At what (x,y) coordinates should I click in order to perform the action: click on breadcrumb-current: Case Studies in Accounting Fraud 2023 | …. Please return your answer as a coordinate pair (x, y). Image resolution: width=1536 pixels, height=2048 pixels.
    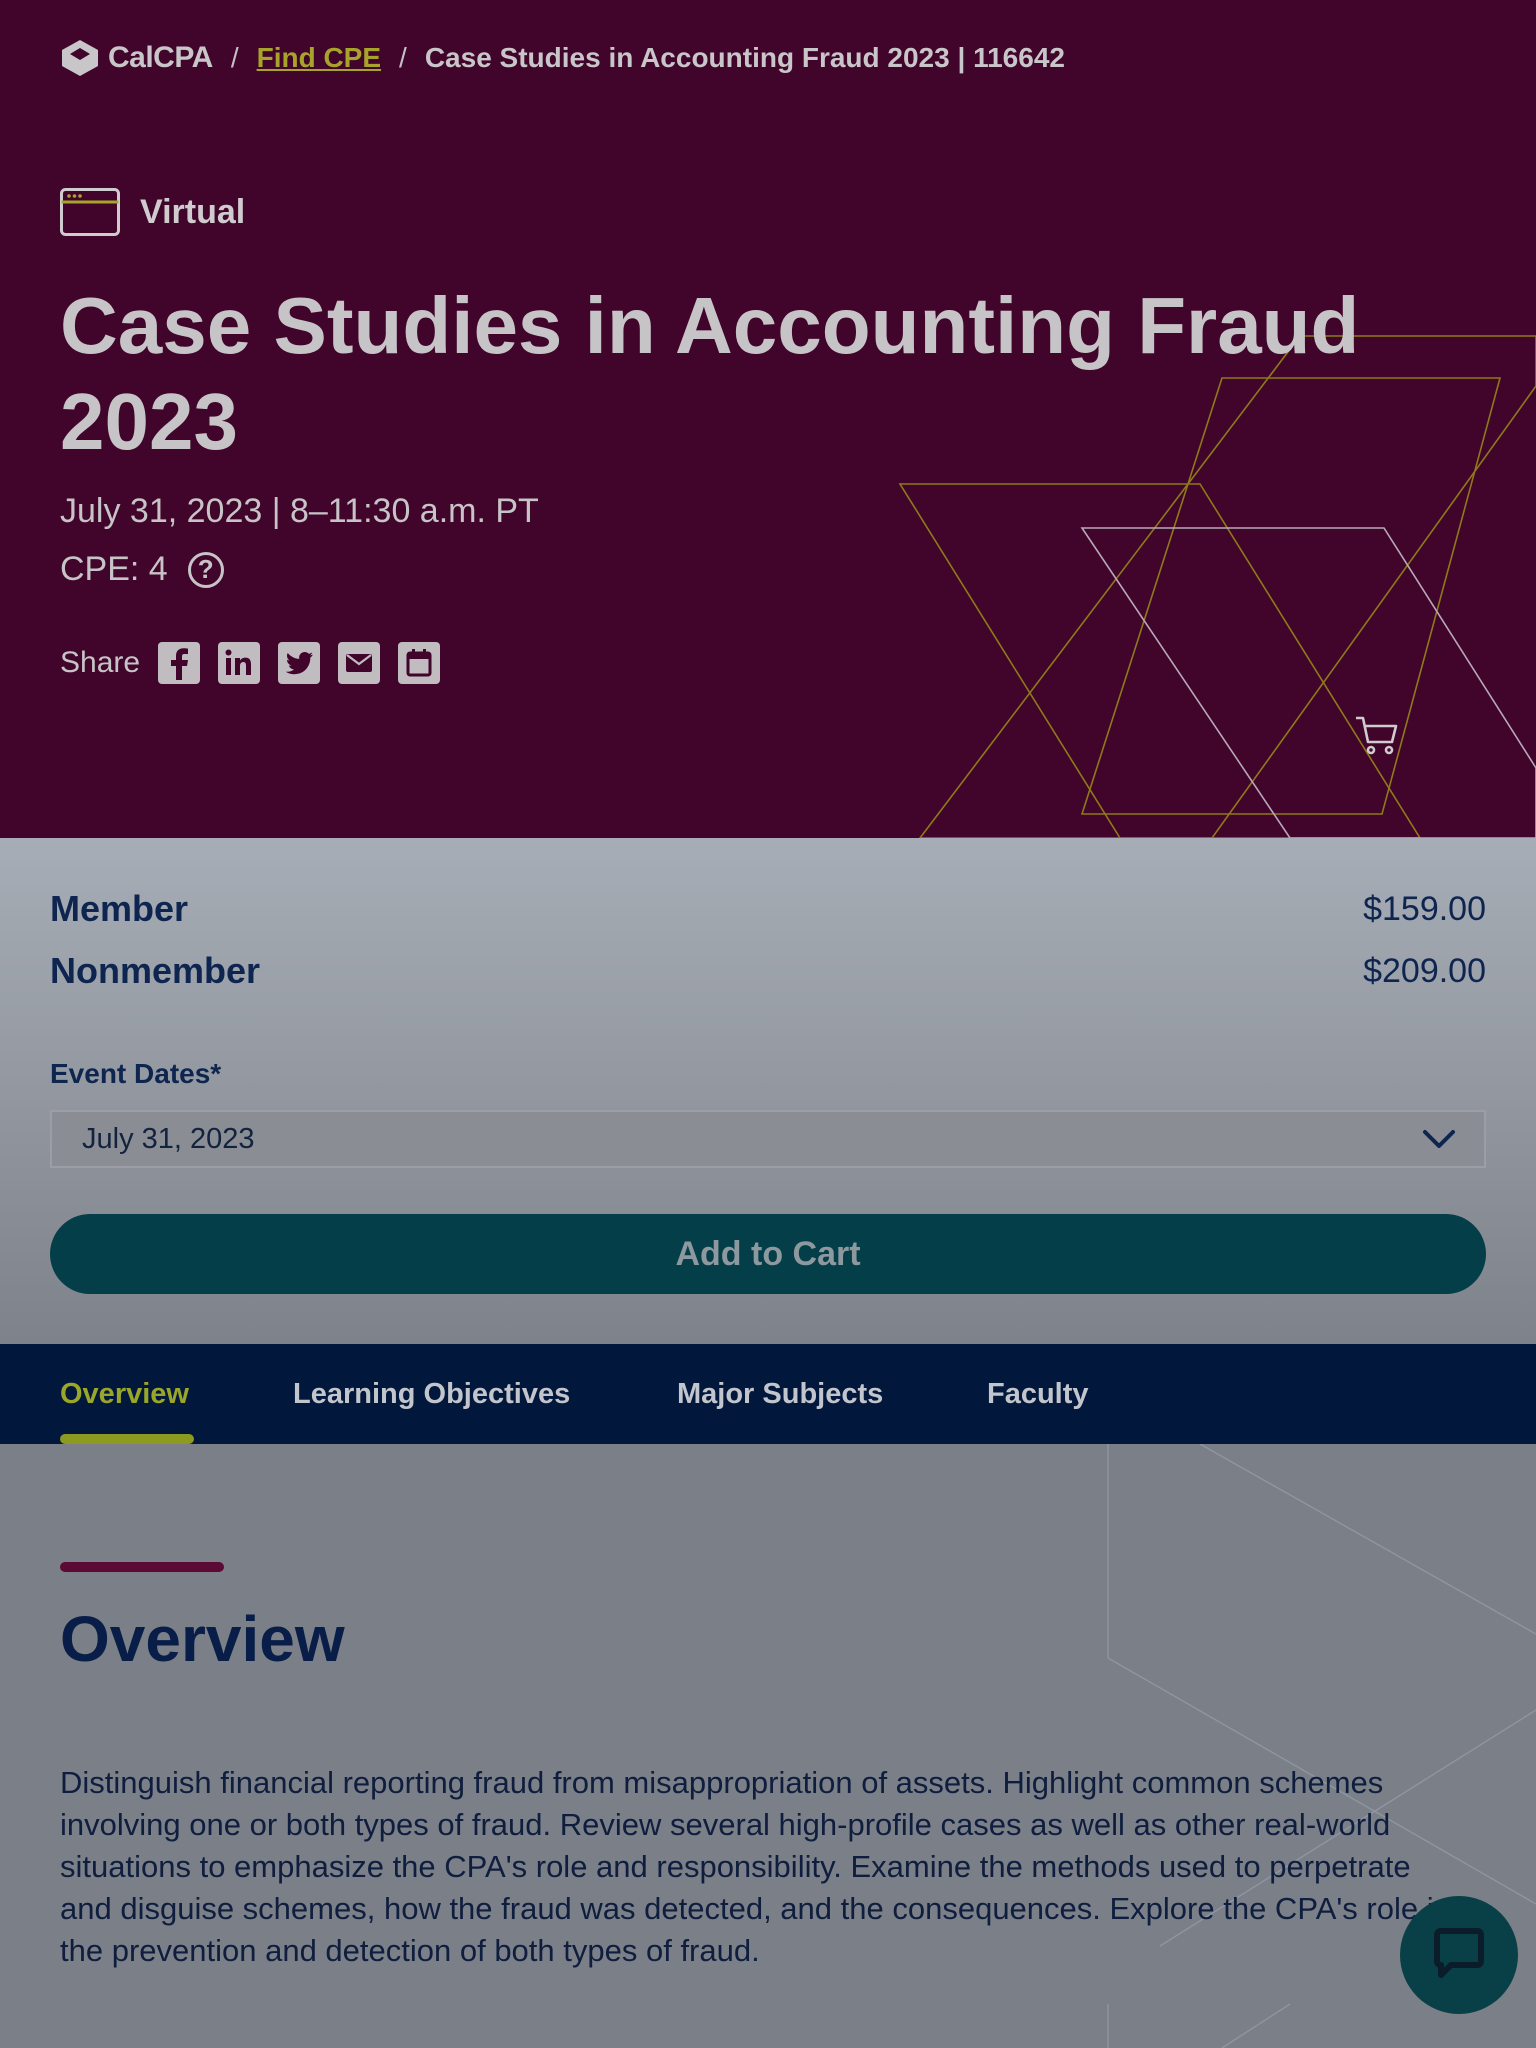
    Looking at the image, I should click on (744, 57).